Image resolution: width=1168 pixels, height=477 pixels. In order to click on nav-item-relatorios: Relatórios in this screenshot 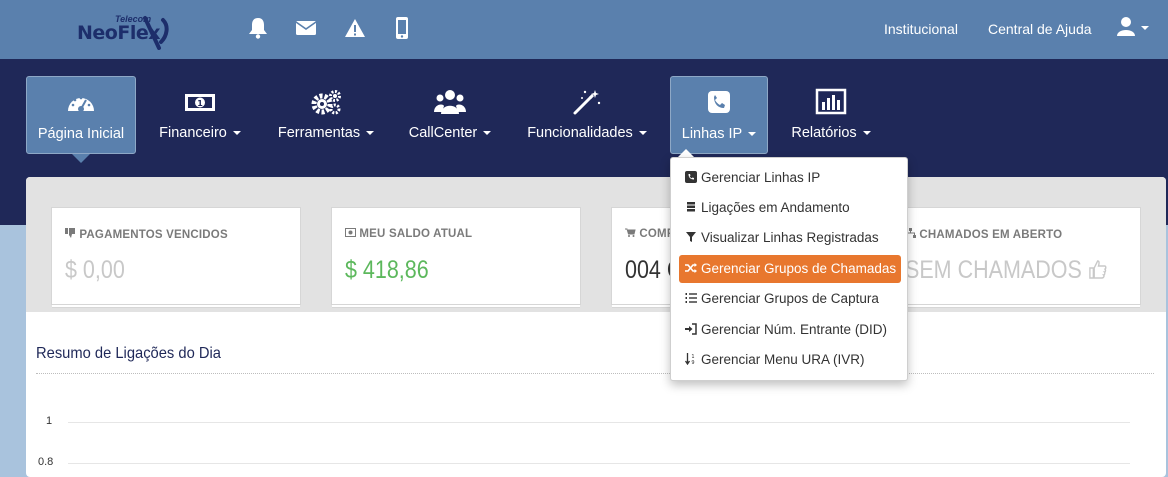, I will do `click(831, 115)`.